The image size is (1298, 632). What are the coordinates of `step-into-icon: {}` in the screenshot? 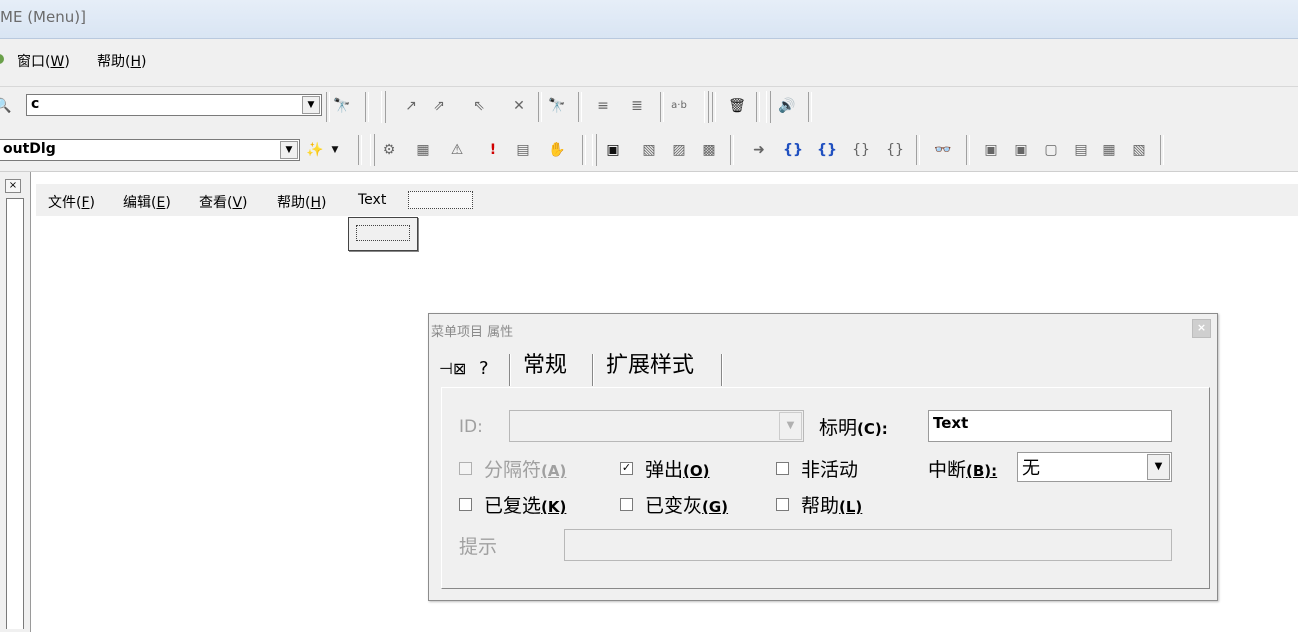 It's located at (793, 150).